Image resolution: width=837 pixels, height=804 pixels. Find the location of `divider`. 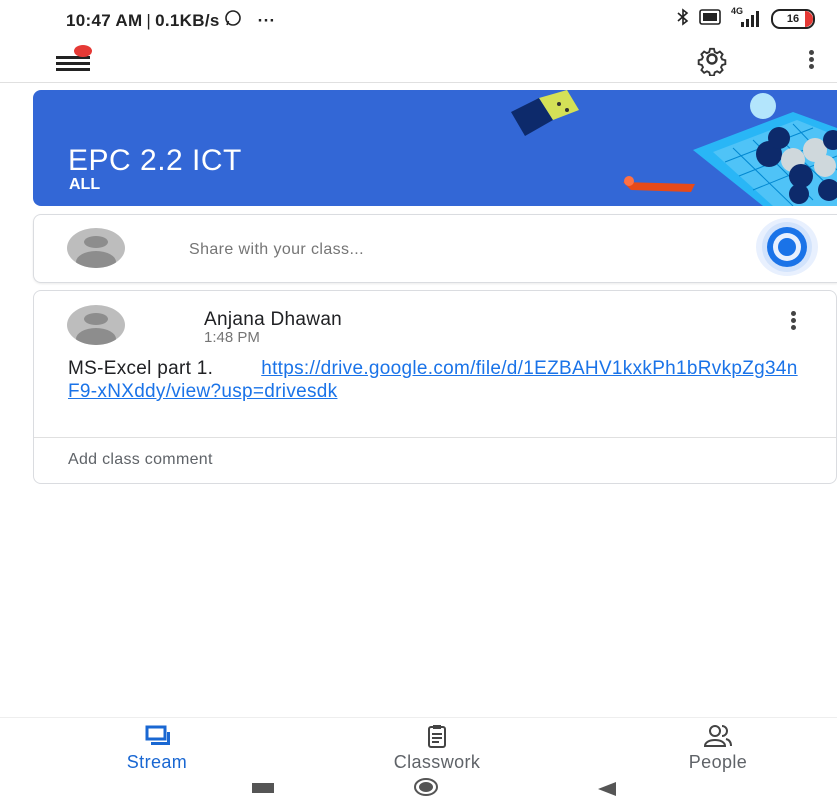

divider is located at coordinates (435, 437).